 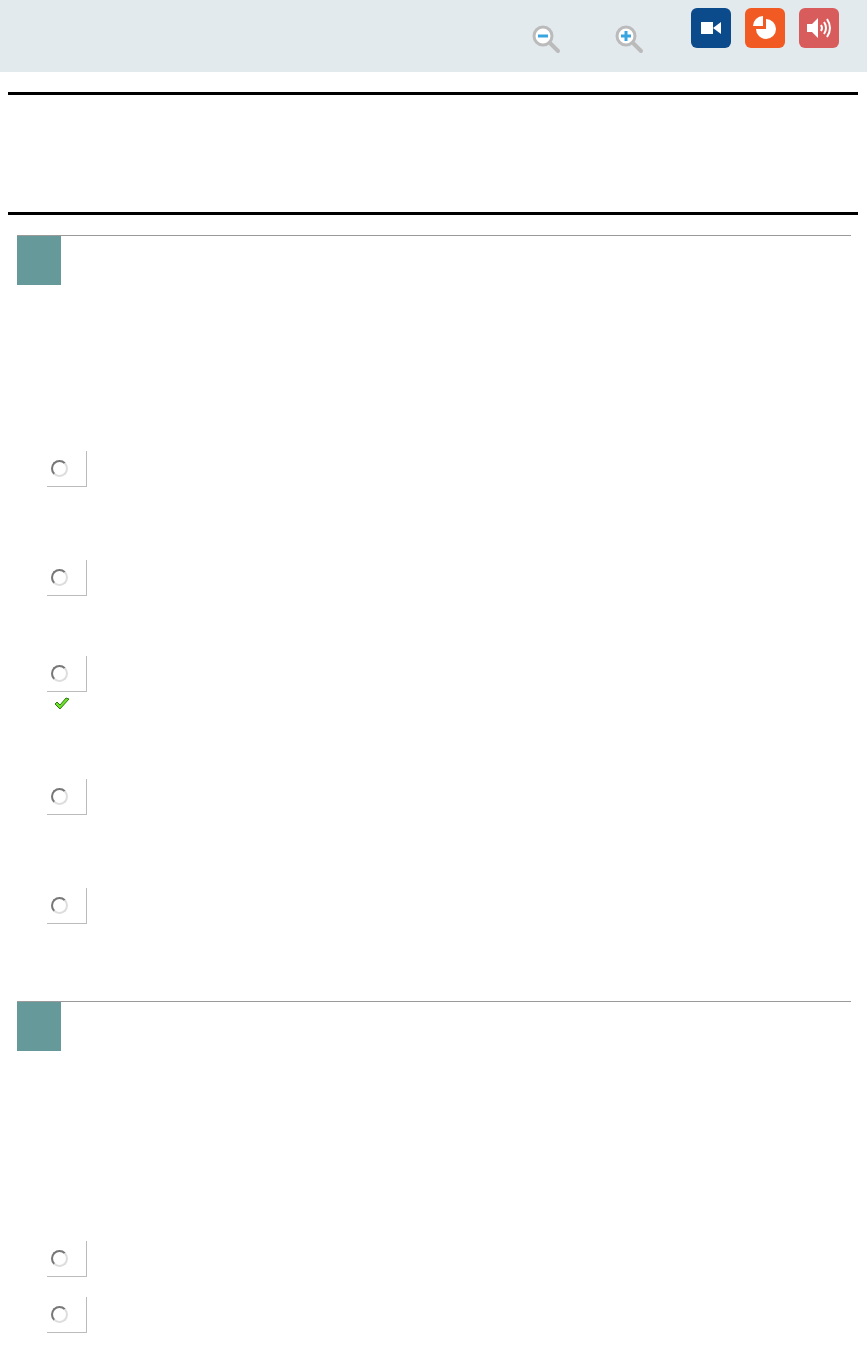 I want to click on video-camera-icon, so click(x=711, y=28).